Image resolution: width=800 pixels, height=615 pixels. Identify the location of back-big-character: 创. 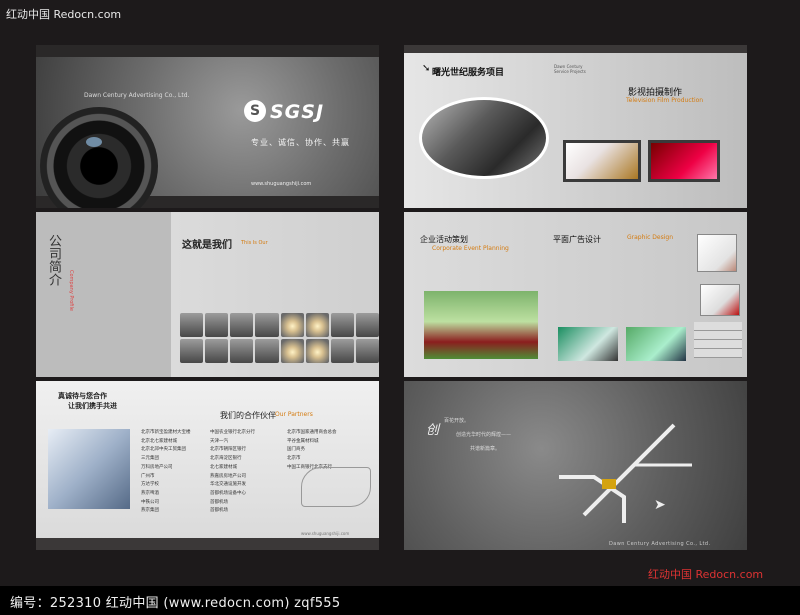
(433, 430).